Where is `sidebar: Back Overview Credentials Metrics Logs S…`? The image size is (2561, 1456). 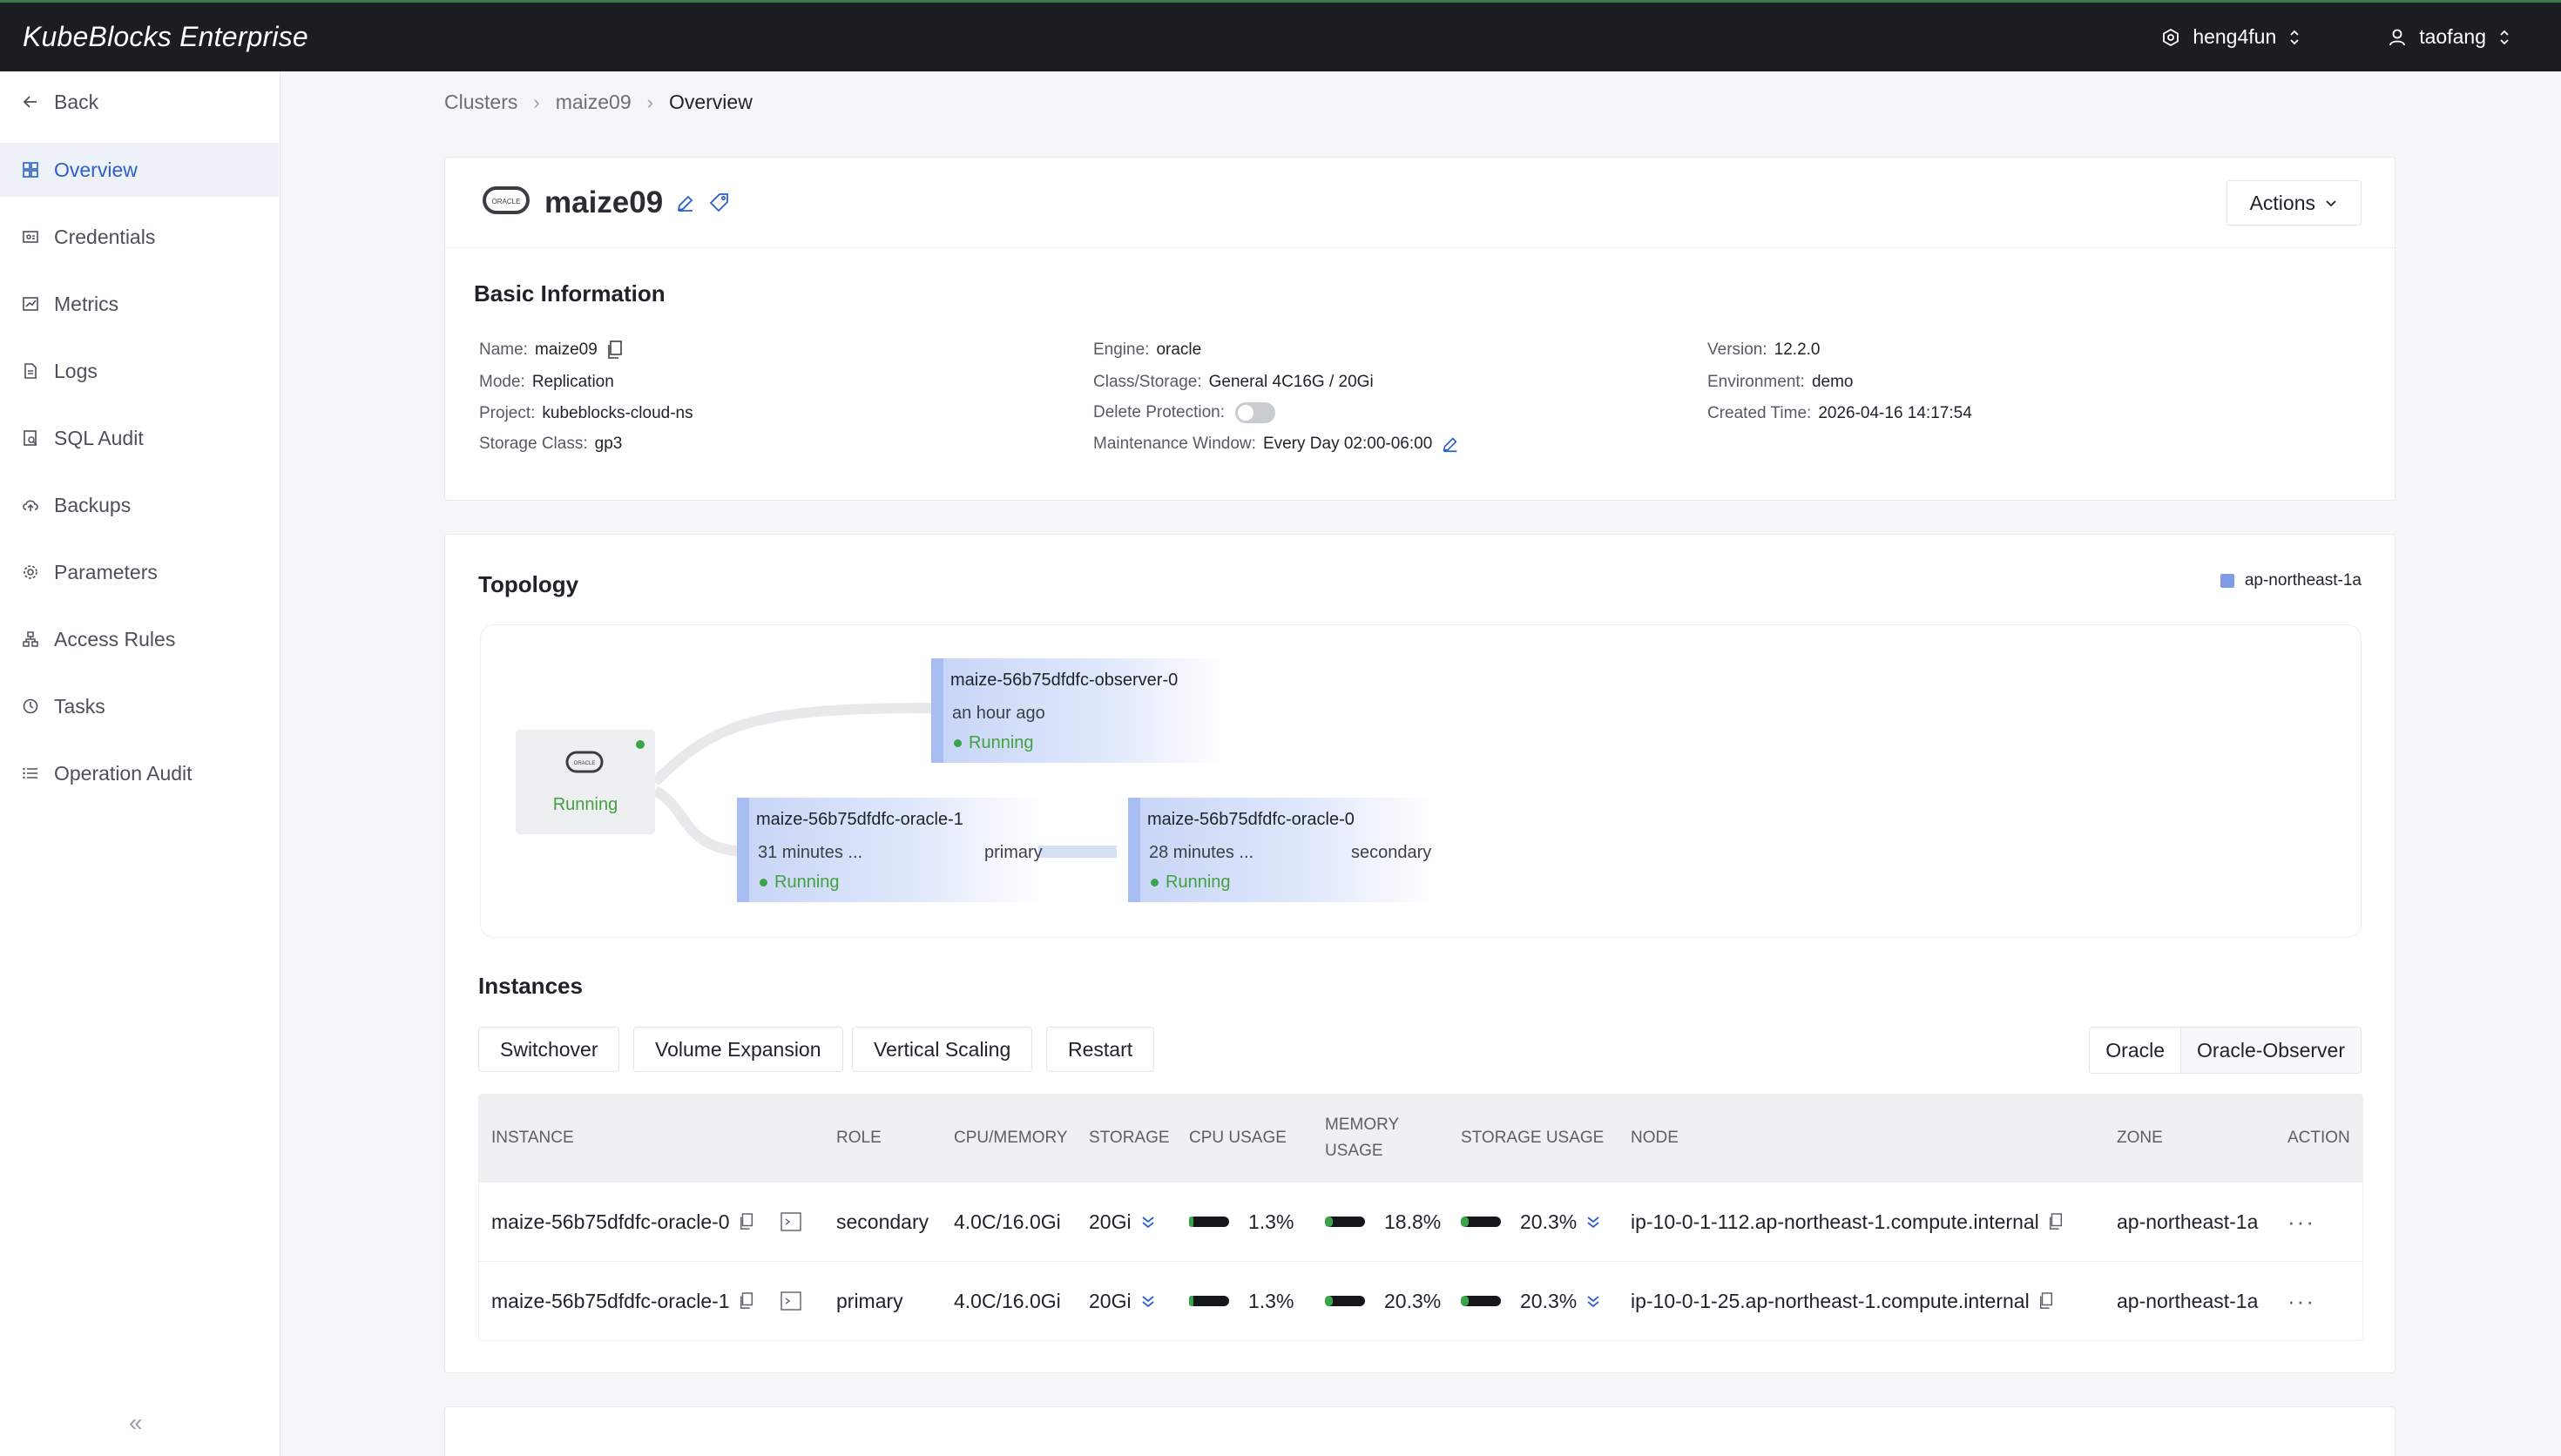 sidebar: Back Overview Credentials Metrics Logs S… is located at coordinates (140, 763).